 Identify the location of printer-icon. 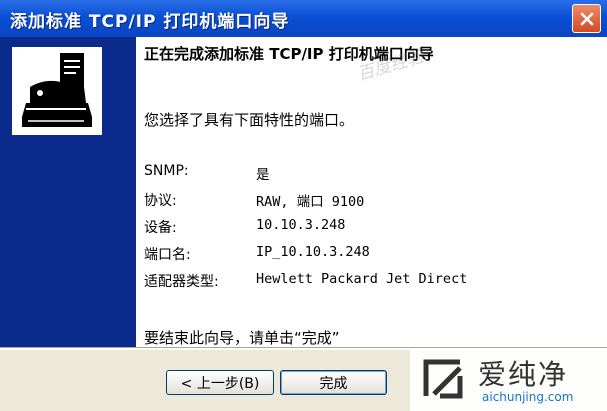
(57, 91).